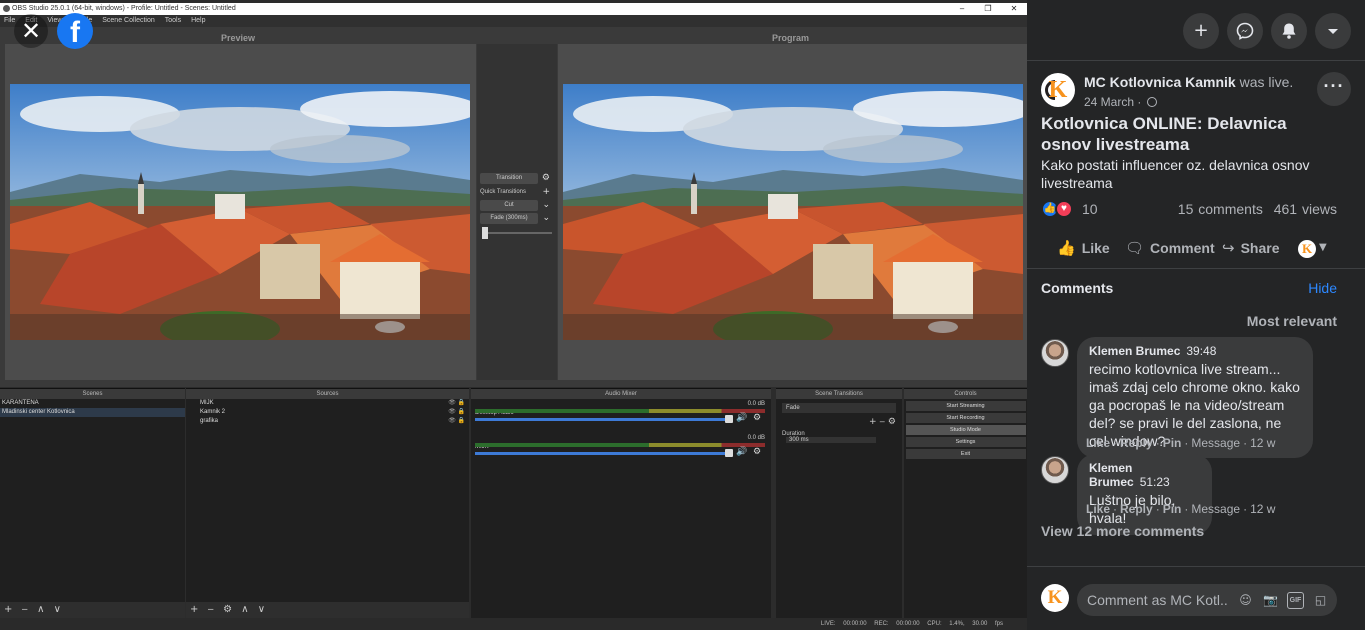 The width and height of the screenshot is (1365, 630). I want to click on transition-row: Transition ⚙, so click(516, 178).